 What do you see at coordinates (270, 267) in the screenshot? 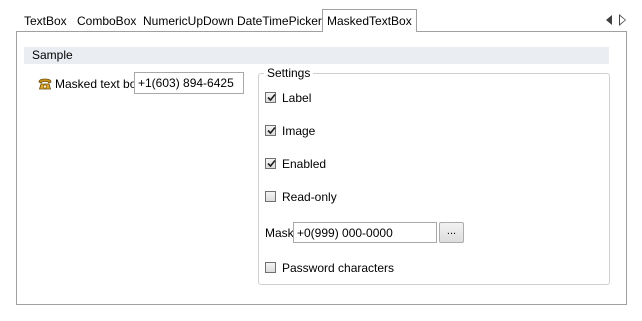
I see `password-checkbox` at bounding box center [270, 267].